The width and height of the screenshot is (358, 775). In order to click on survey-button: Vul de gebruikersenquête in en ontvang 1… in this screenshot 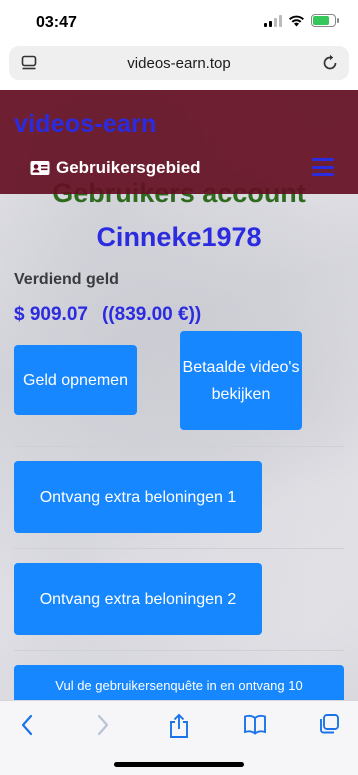, I will do `click(179, 682)`.